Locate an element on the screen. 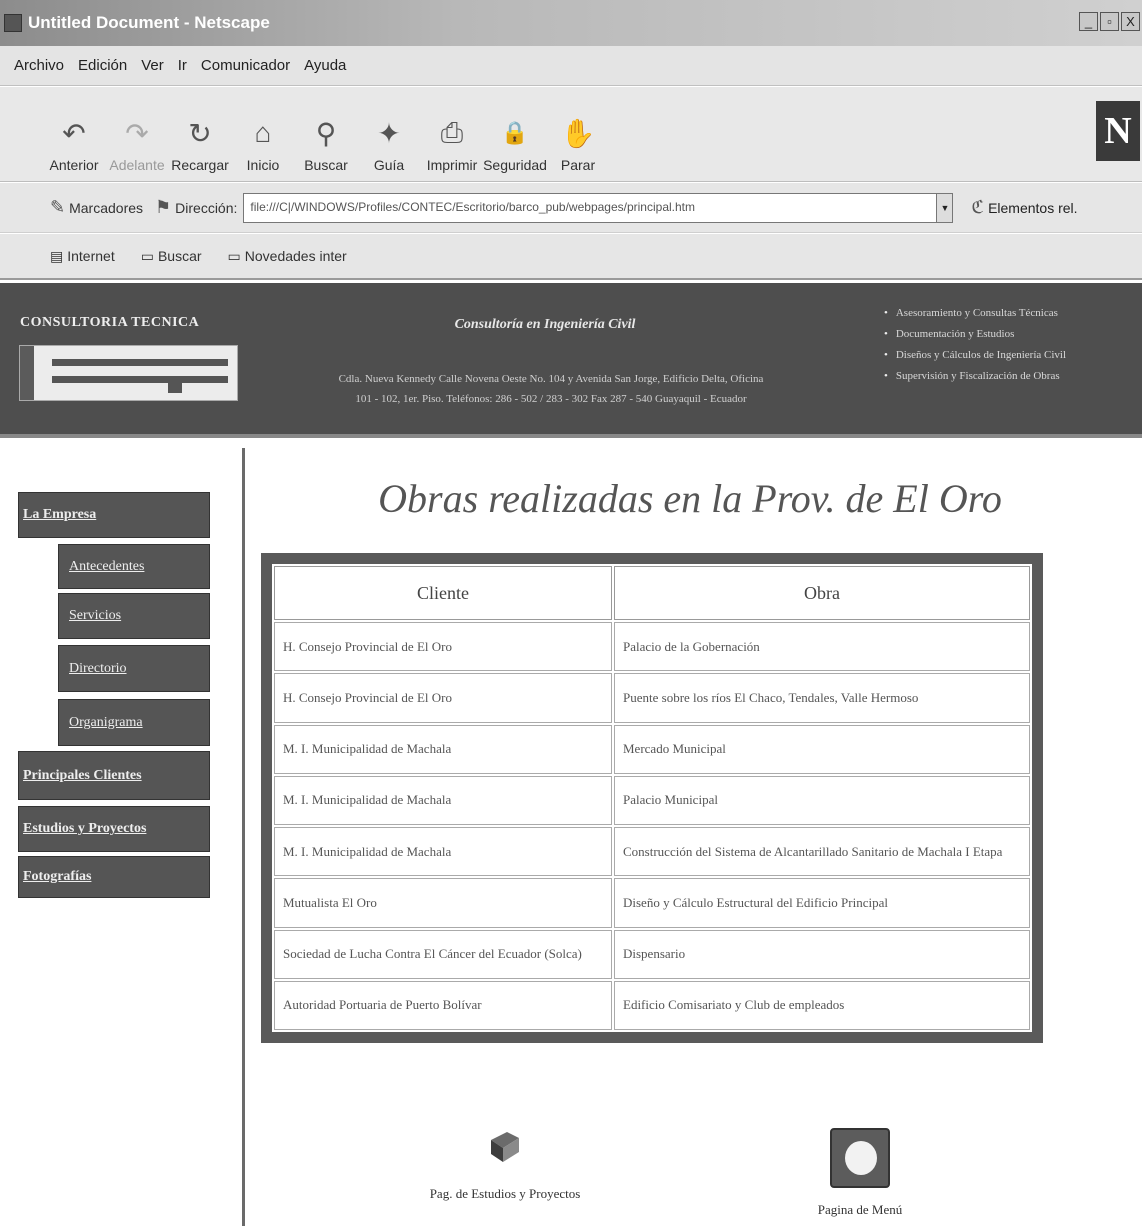  buscar-label: Buscar is located at coordinates (179, 256).